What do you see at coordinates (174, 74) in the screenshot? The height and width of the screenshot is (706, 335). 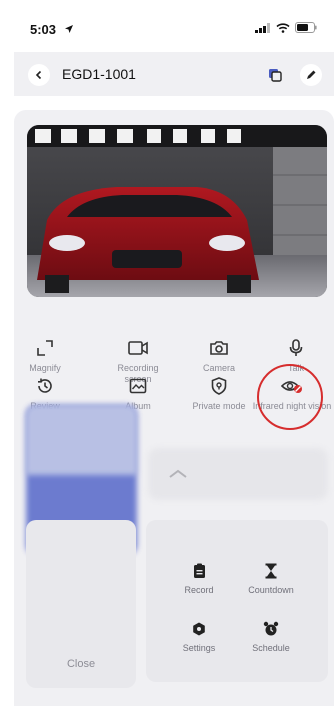 I see `nav-bar: EGD1-1001` at bounding box center [174, 74].